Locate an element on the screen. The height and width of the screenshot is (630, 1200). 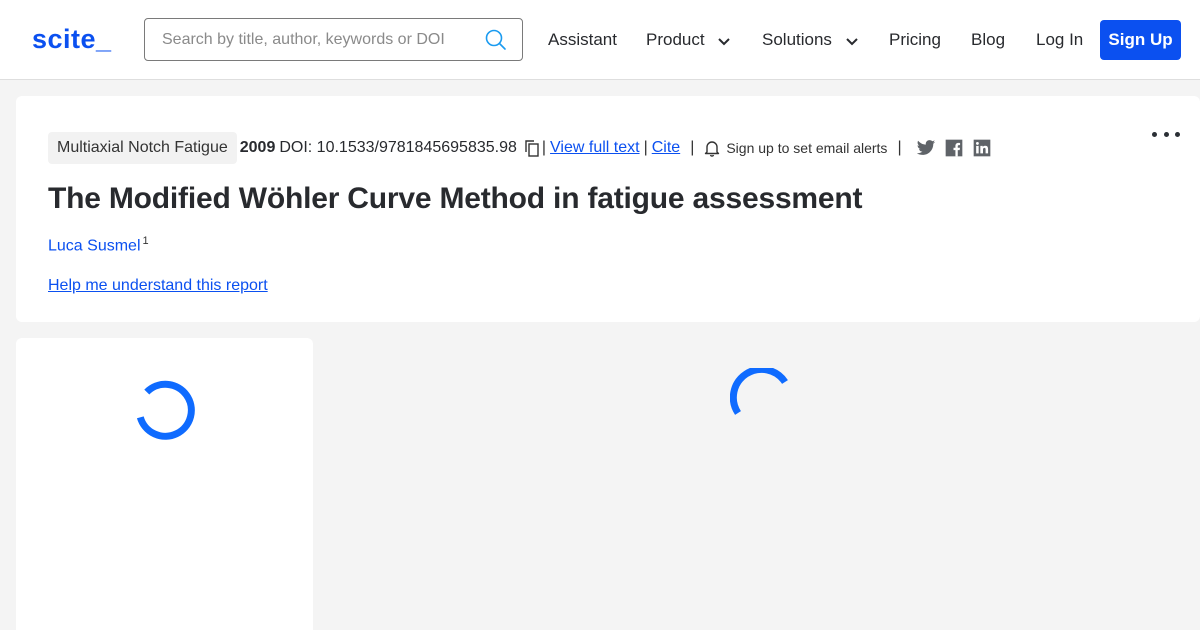
nav-product-dropdown: Product is located at coordinates (688, 40).